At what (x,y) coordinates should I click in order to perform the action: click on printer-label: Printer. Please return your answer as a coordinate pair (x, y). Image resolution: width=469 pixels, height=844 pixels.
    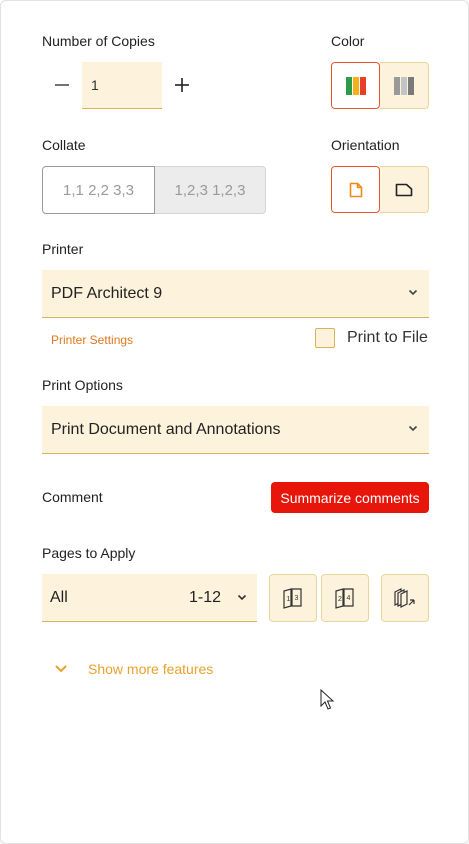
    Looking at the image, I should click on (63, 249).